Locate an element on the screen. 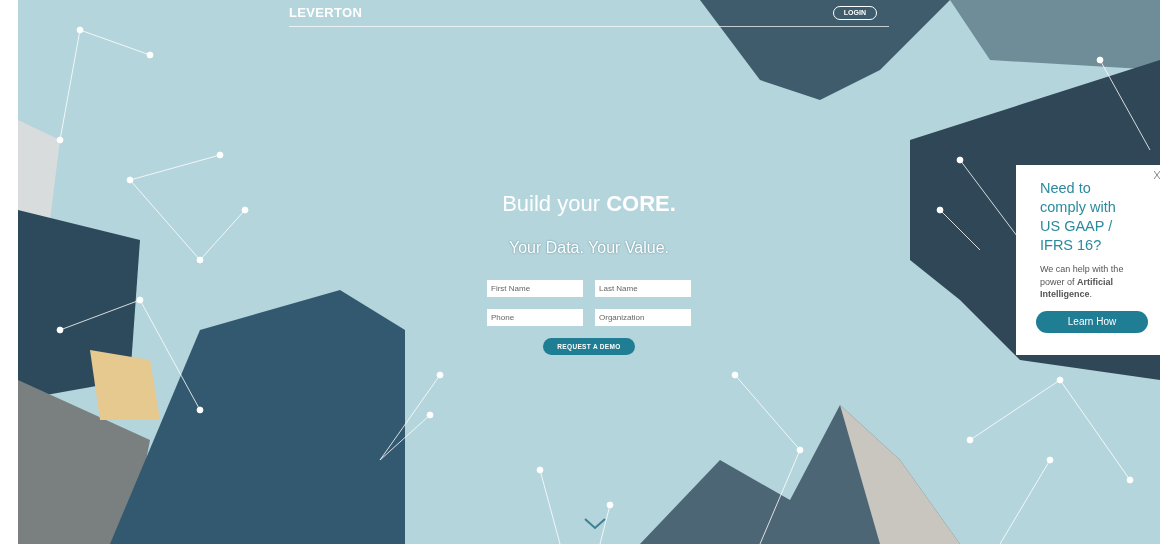  learn-how-button: Learn How is located at coordinates (1092, 321).